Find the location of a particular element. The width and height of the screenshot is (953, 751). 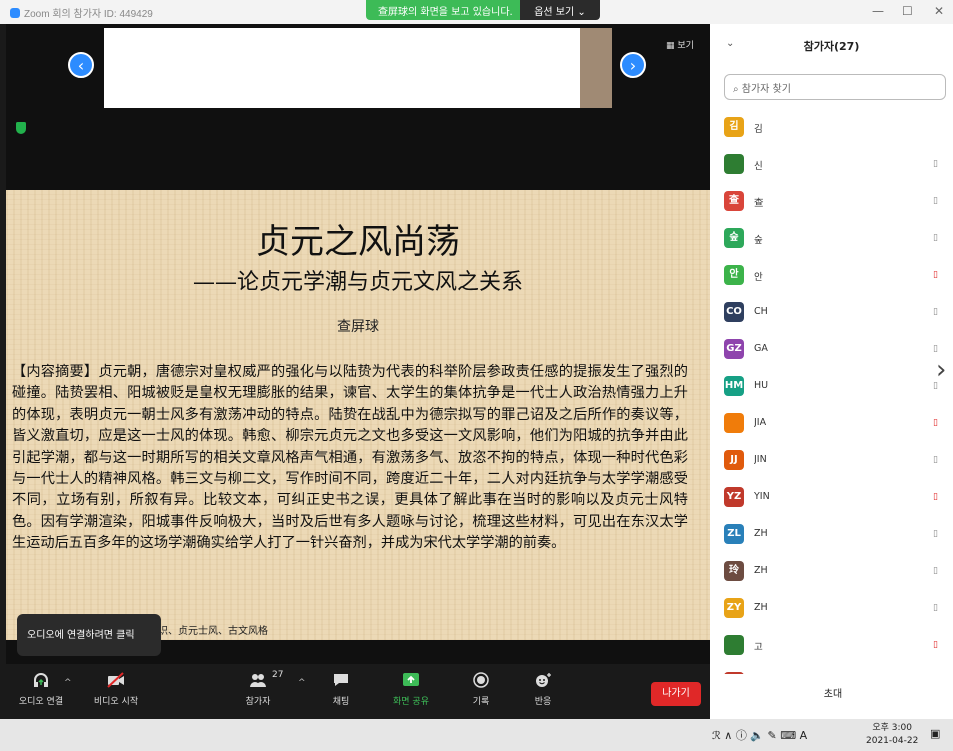

participant-row: 玲 ZH ▯ is located at coordinates (828, 572).